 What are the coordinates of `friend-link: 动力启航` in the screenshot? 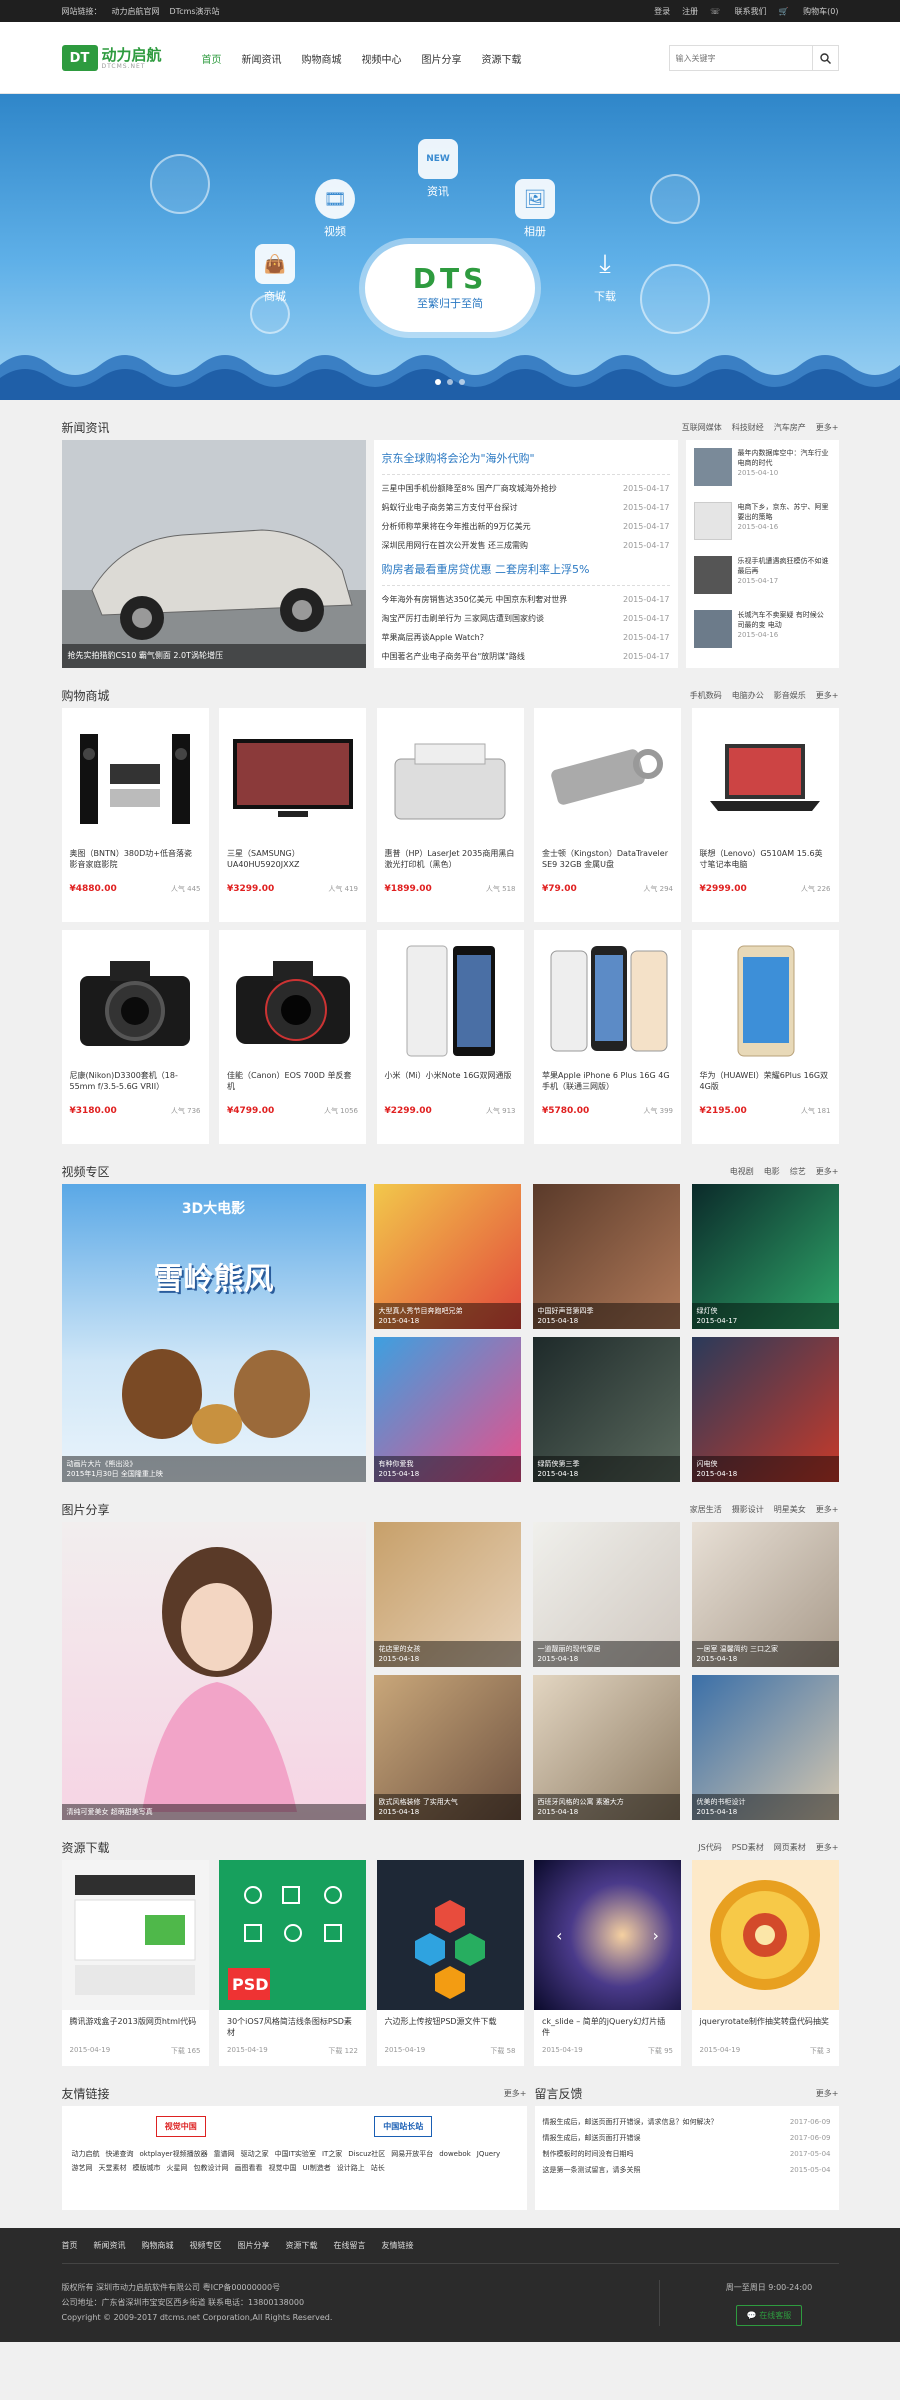 It's located at (86, 2154).